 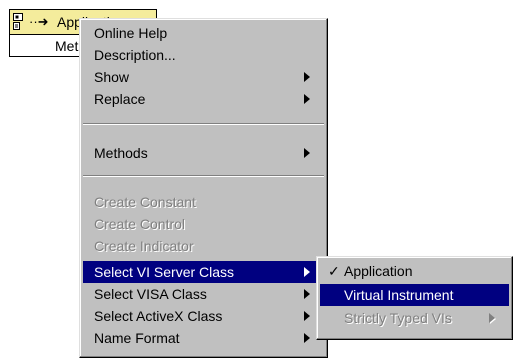 What do you see at coordinates (18, 21) in the screenshot?
I see `vi-reference-icon` at bounding box center [18, 21].